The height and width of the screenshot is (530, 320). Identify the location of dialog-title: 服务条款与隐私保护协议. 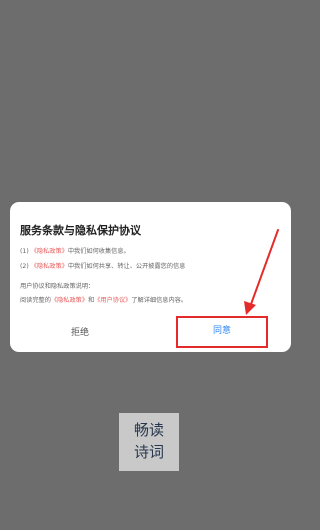
(80, 230).